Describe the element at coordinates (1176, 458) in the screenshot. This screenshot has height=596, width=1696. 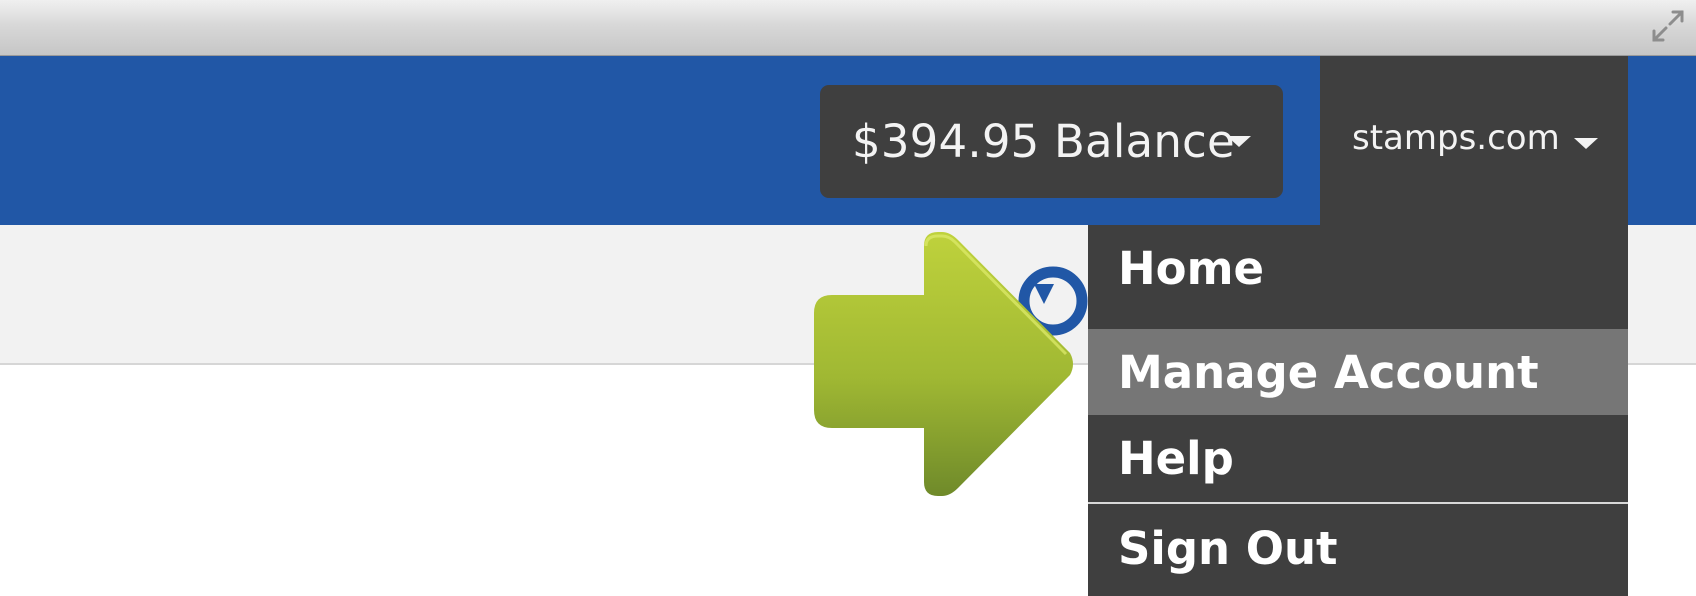
I see `menu-item-label: Help` at that location.